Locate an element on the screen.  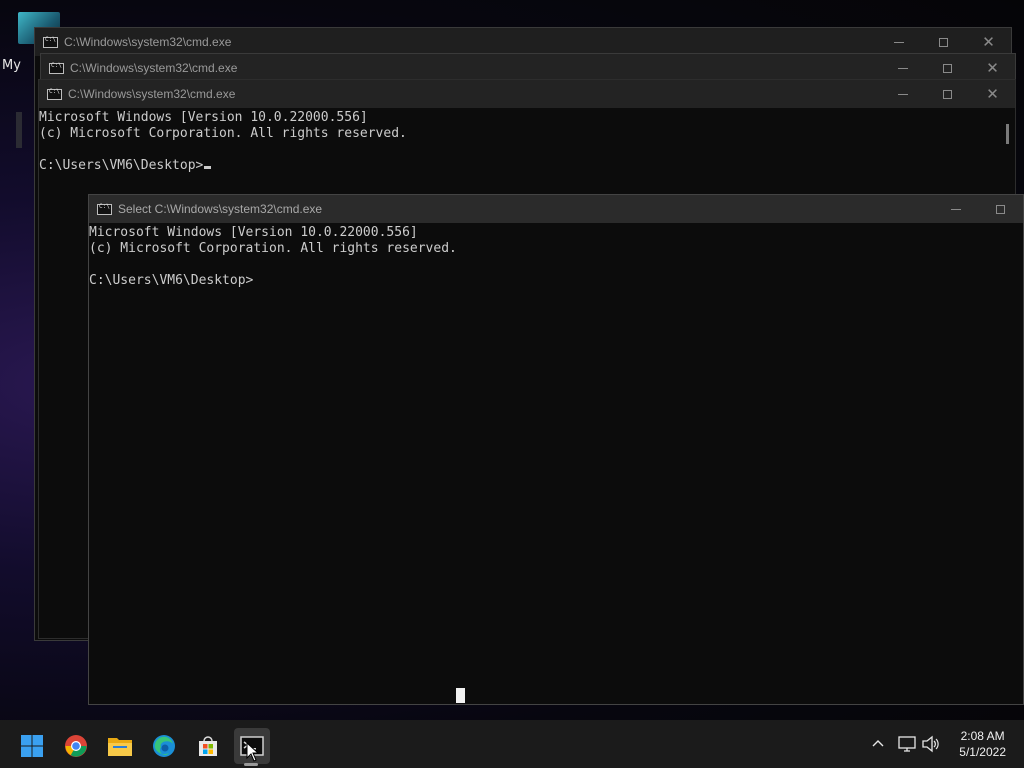
volume-button is located at coordinates (931, 744).